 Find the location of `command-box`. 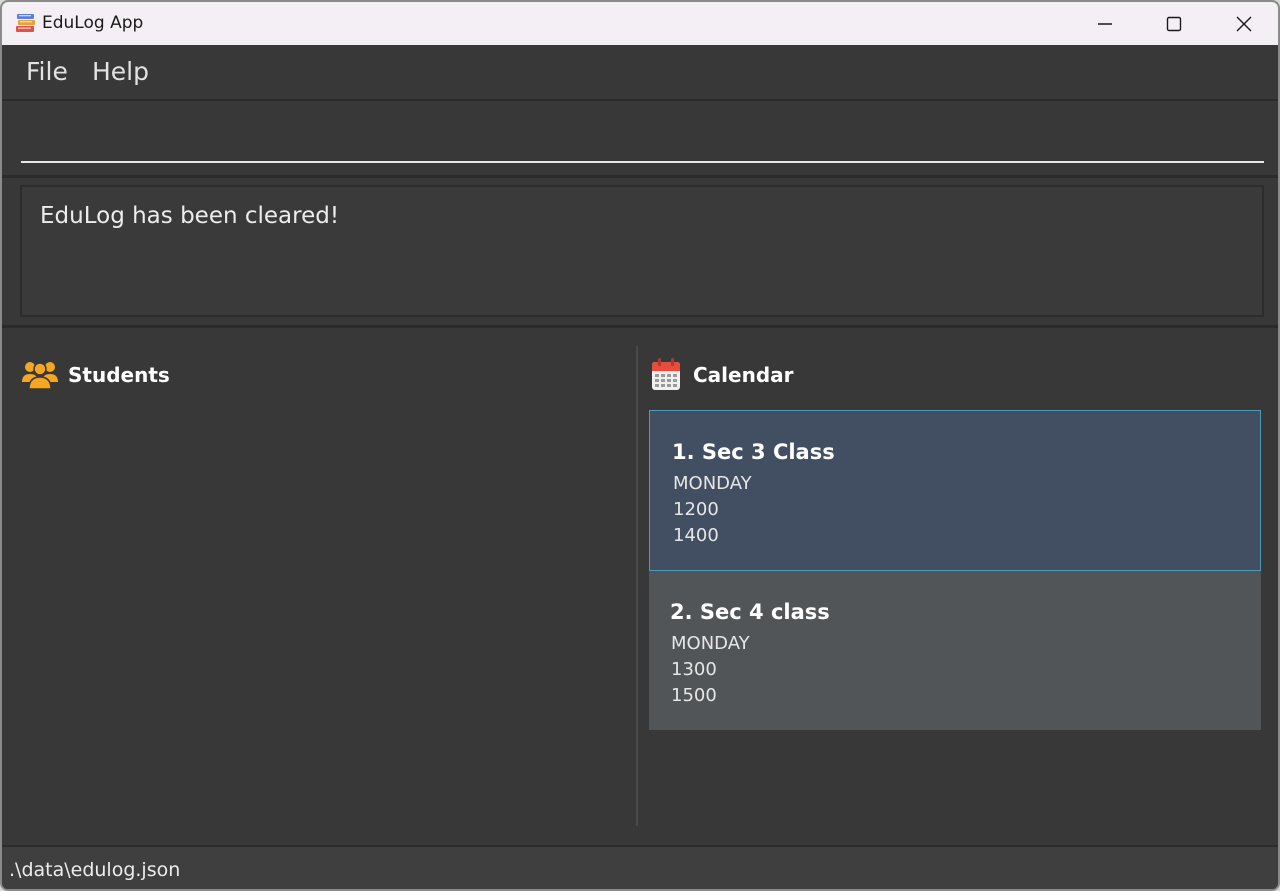

command-box is located at coordinates (640, 139).